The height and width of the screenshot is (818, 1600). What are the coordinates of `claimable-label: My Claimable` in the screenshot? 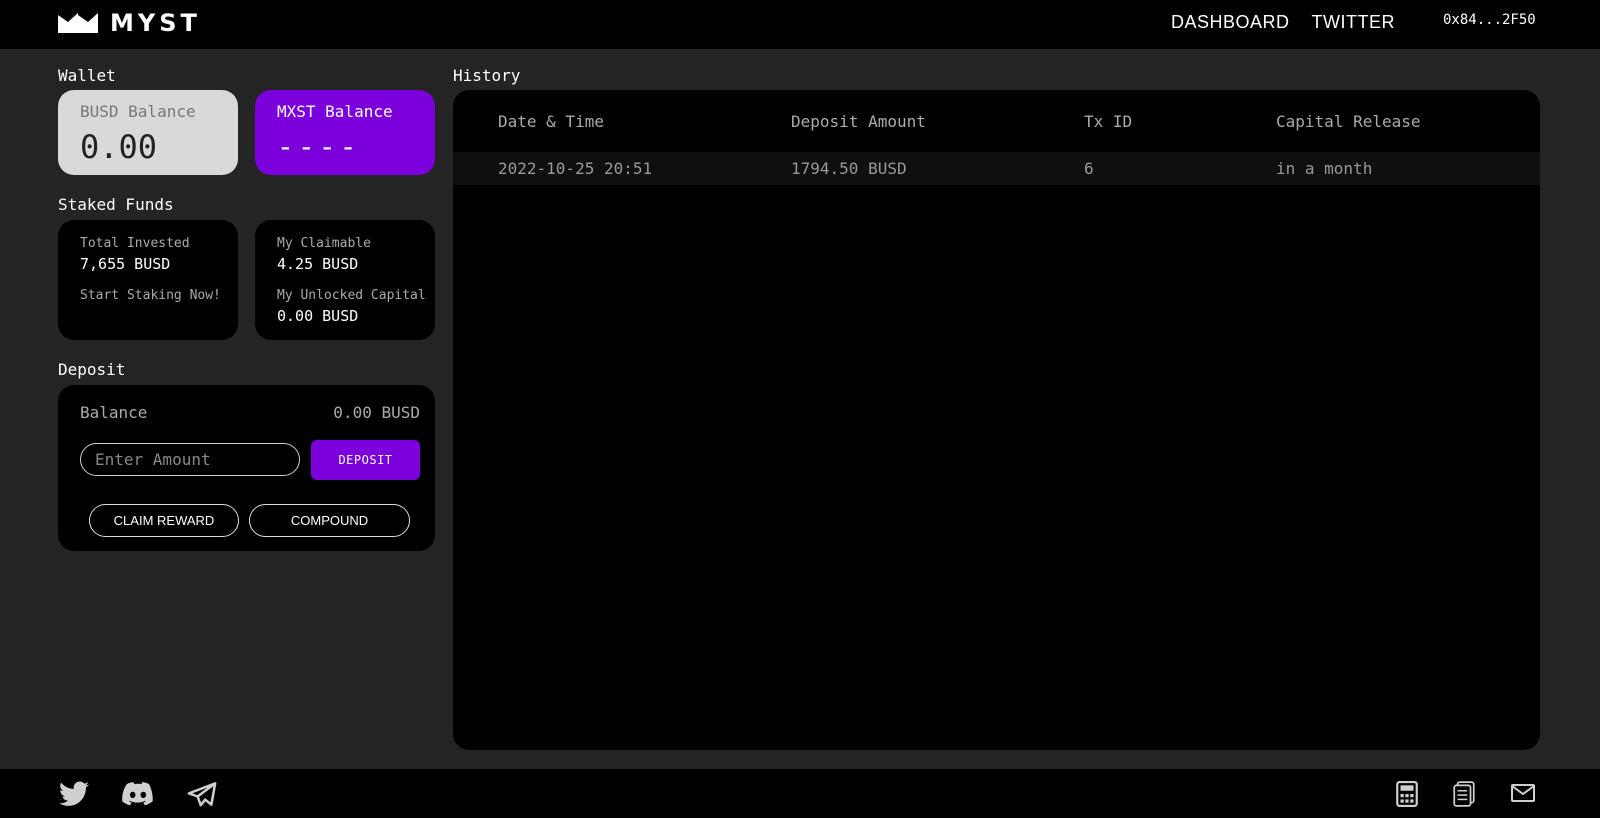 It's located at (324, 243).